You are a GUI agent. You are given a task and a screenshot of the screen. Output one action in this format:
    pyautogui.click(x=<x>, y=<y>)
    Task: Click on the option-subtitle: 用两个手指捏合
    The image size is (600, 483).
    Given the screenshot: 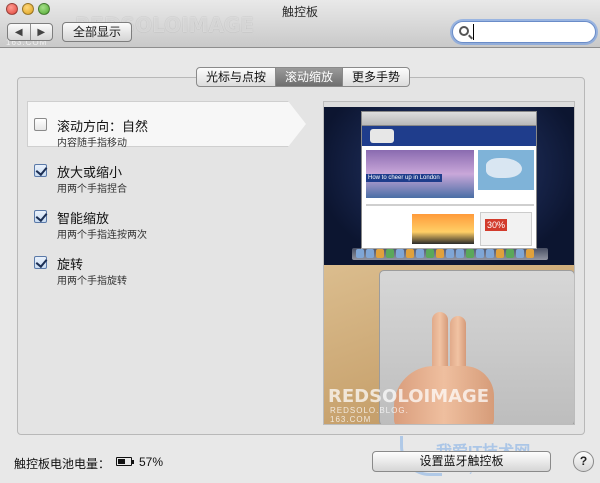 What is the action you would take?
    pyautogui.click(x=92, y=189)
    